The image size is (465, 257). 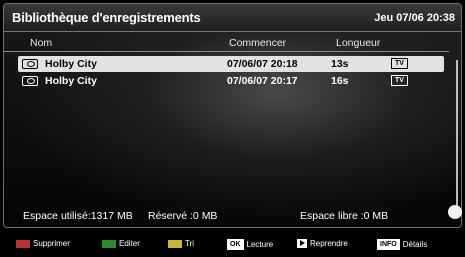 What do you see at coordinates (78, 216) in the screenshot?
I see `space-used-label: Espace utilisé:1317 MB` at bounding box center [78, 216].